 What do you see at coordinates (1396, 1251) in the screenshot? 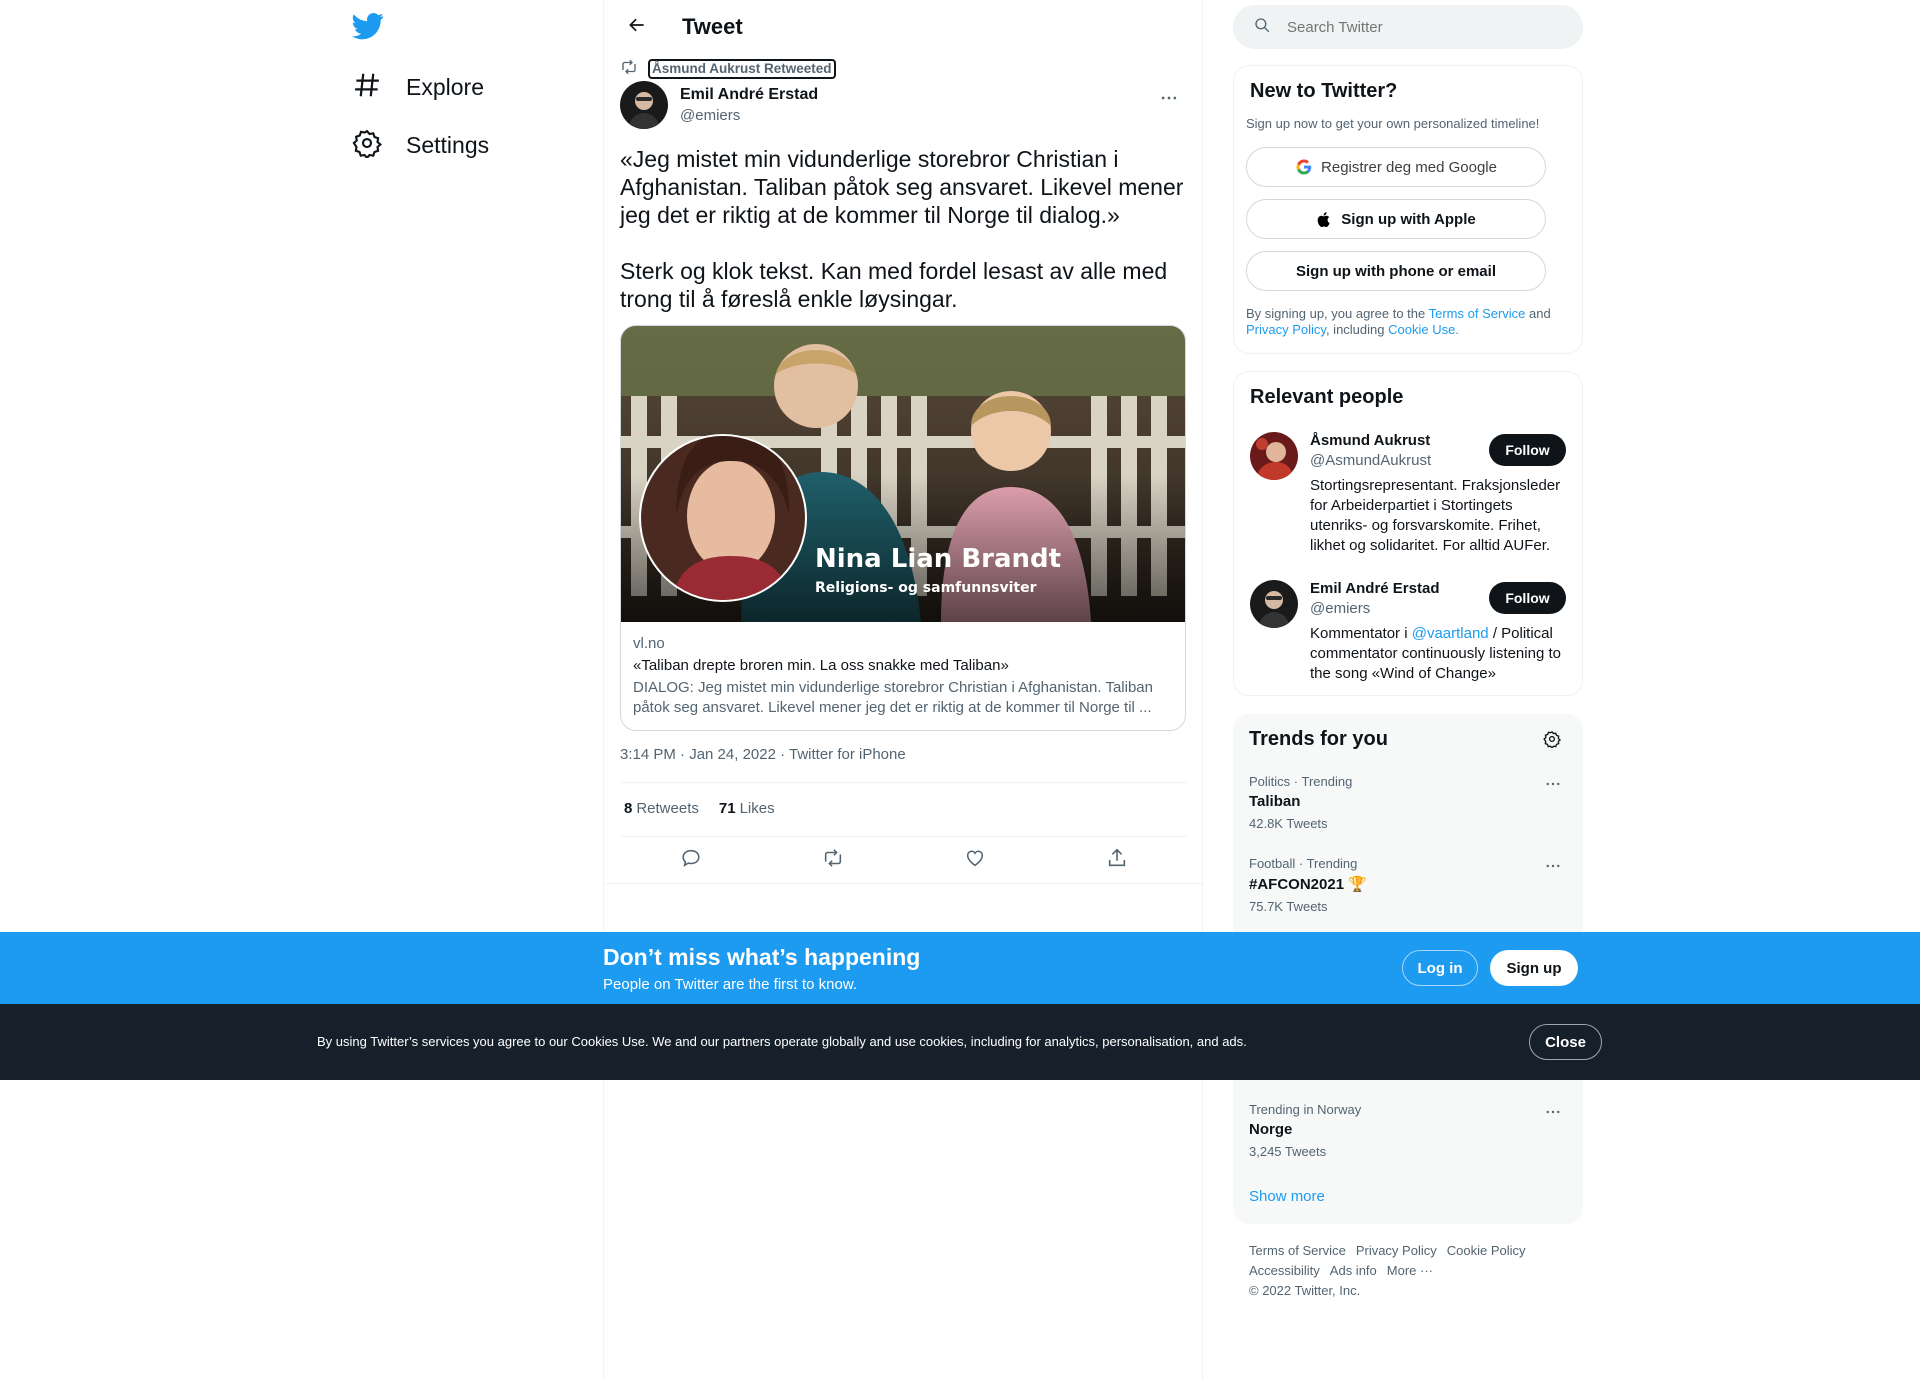
I see `footer-link-privacy: Privacy Policy` at bounding box center [1396, 1251].